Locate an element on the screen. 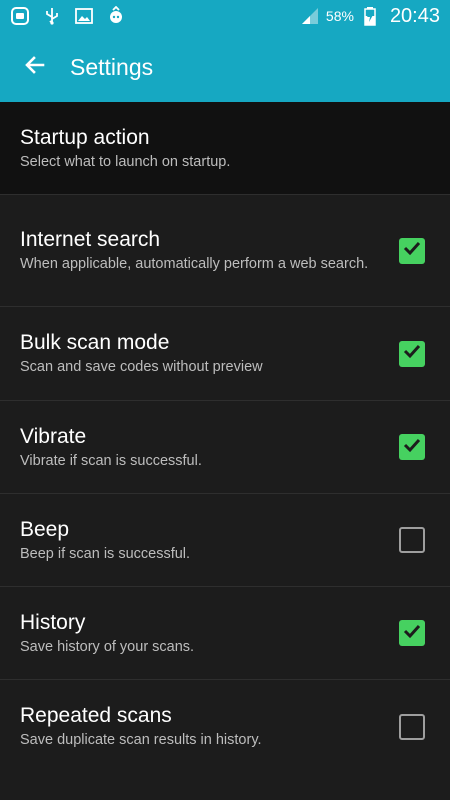  beep-checkbox is located at coordinates (412, 540).